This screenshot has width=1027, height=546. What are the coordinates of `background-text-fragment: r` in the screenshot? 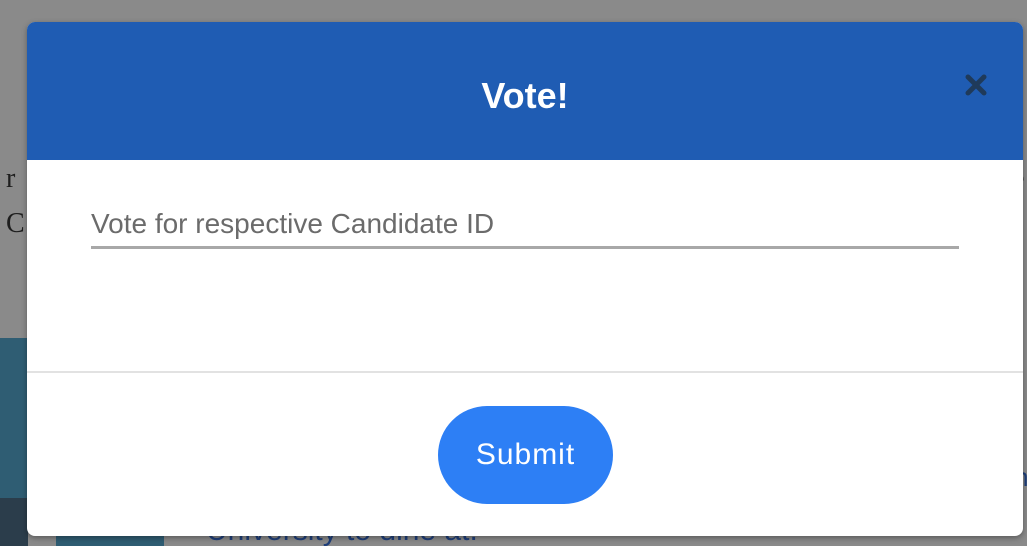 It's located at (11, 178).